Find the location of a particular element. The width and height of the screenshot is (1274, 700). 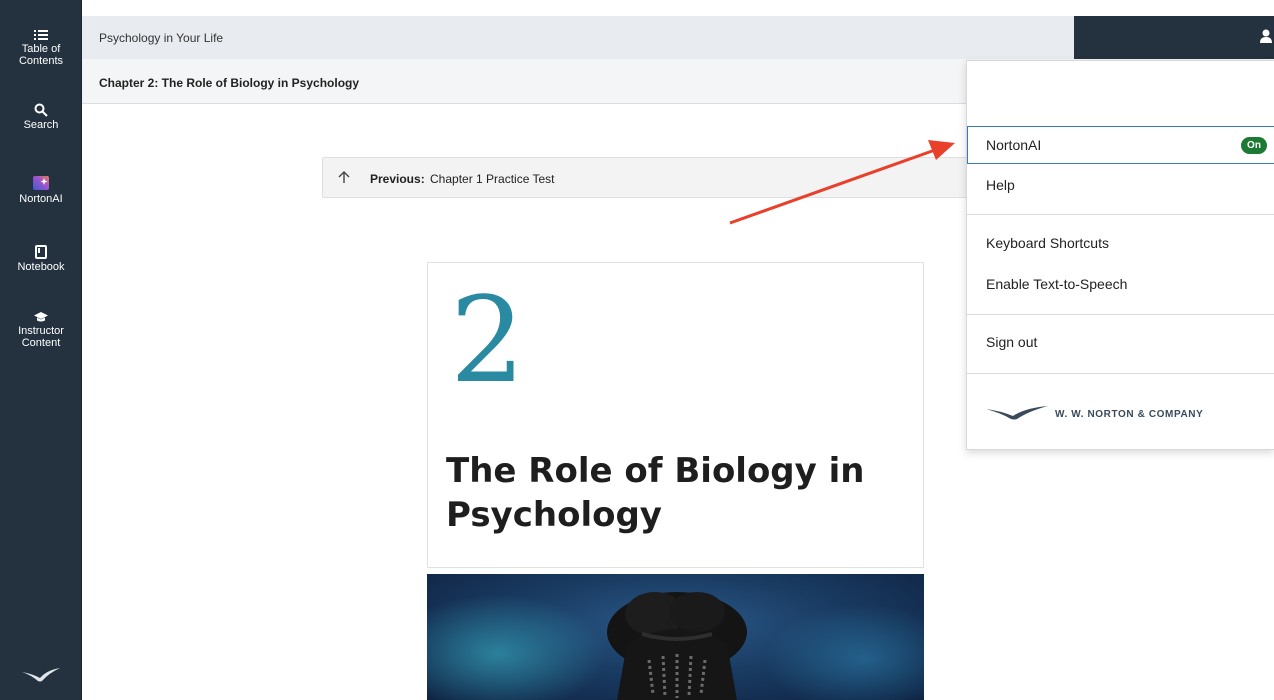

chapter-opener-photo is located at coordinates (675, 637).